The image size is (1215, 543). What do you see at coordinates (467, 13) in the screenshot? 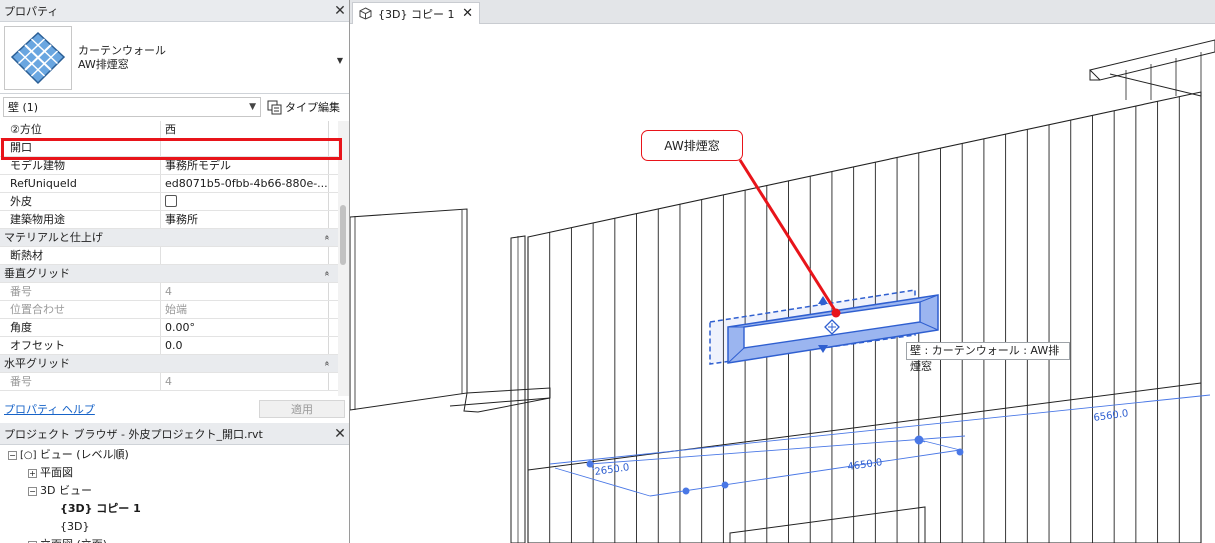
I see `tab-close-button: ✕` at bounding box center [467, 13].